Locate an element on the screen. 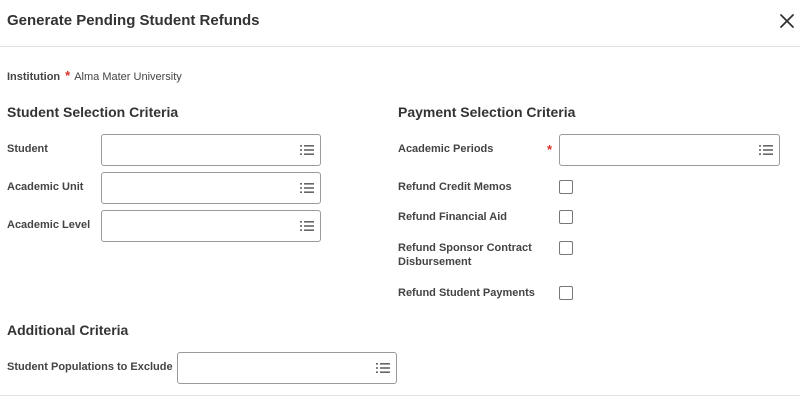 This screenshot has height=402, width=800. refund-student-payments-label: Refund Student Payments is located at coordinates (466, 293).